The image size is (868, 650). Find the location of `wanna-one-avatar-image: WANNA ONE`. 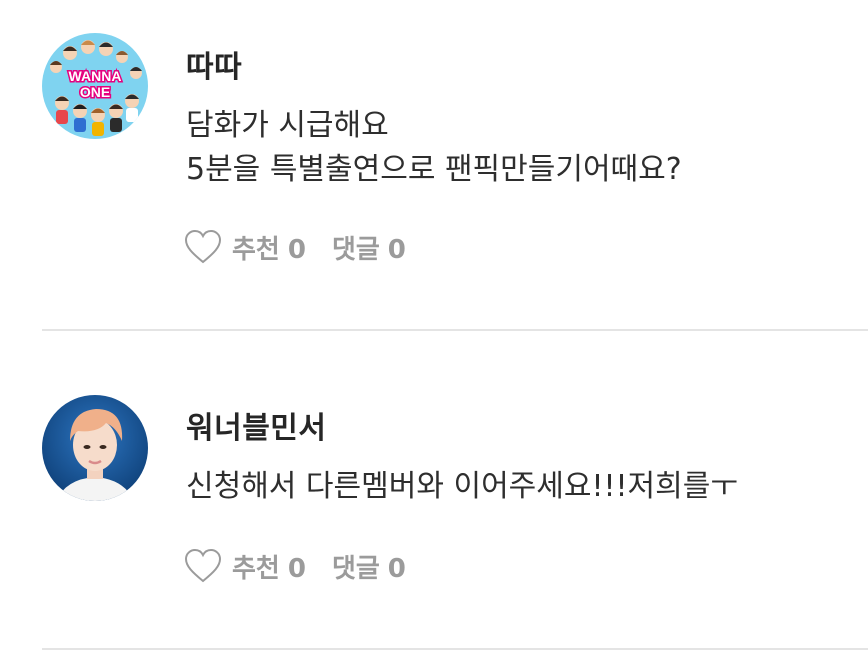

wanna-one-avatar-image: WANNA ONE is located at coordinates (95, 86).